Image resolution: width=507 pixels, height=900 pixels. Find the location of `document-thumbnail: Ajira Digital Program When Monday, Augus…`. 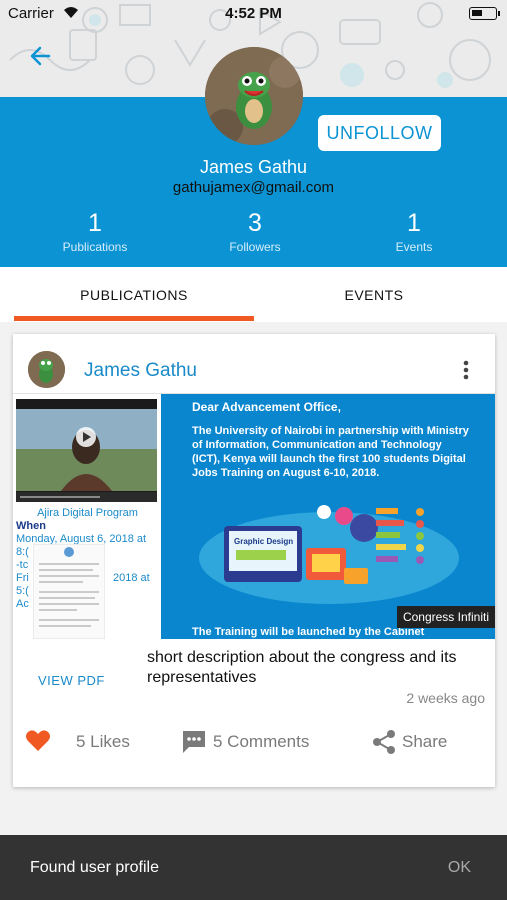

document-thumbnail: Ajira Digital Program When Monday, Augus… is located at coordinates (86, 516).